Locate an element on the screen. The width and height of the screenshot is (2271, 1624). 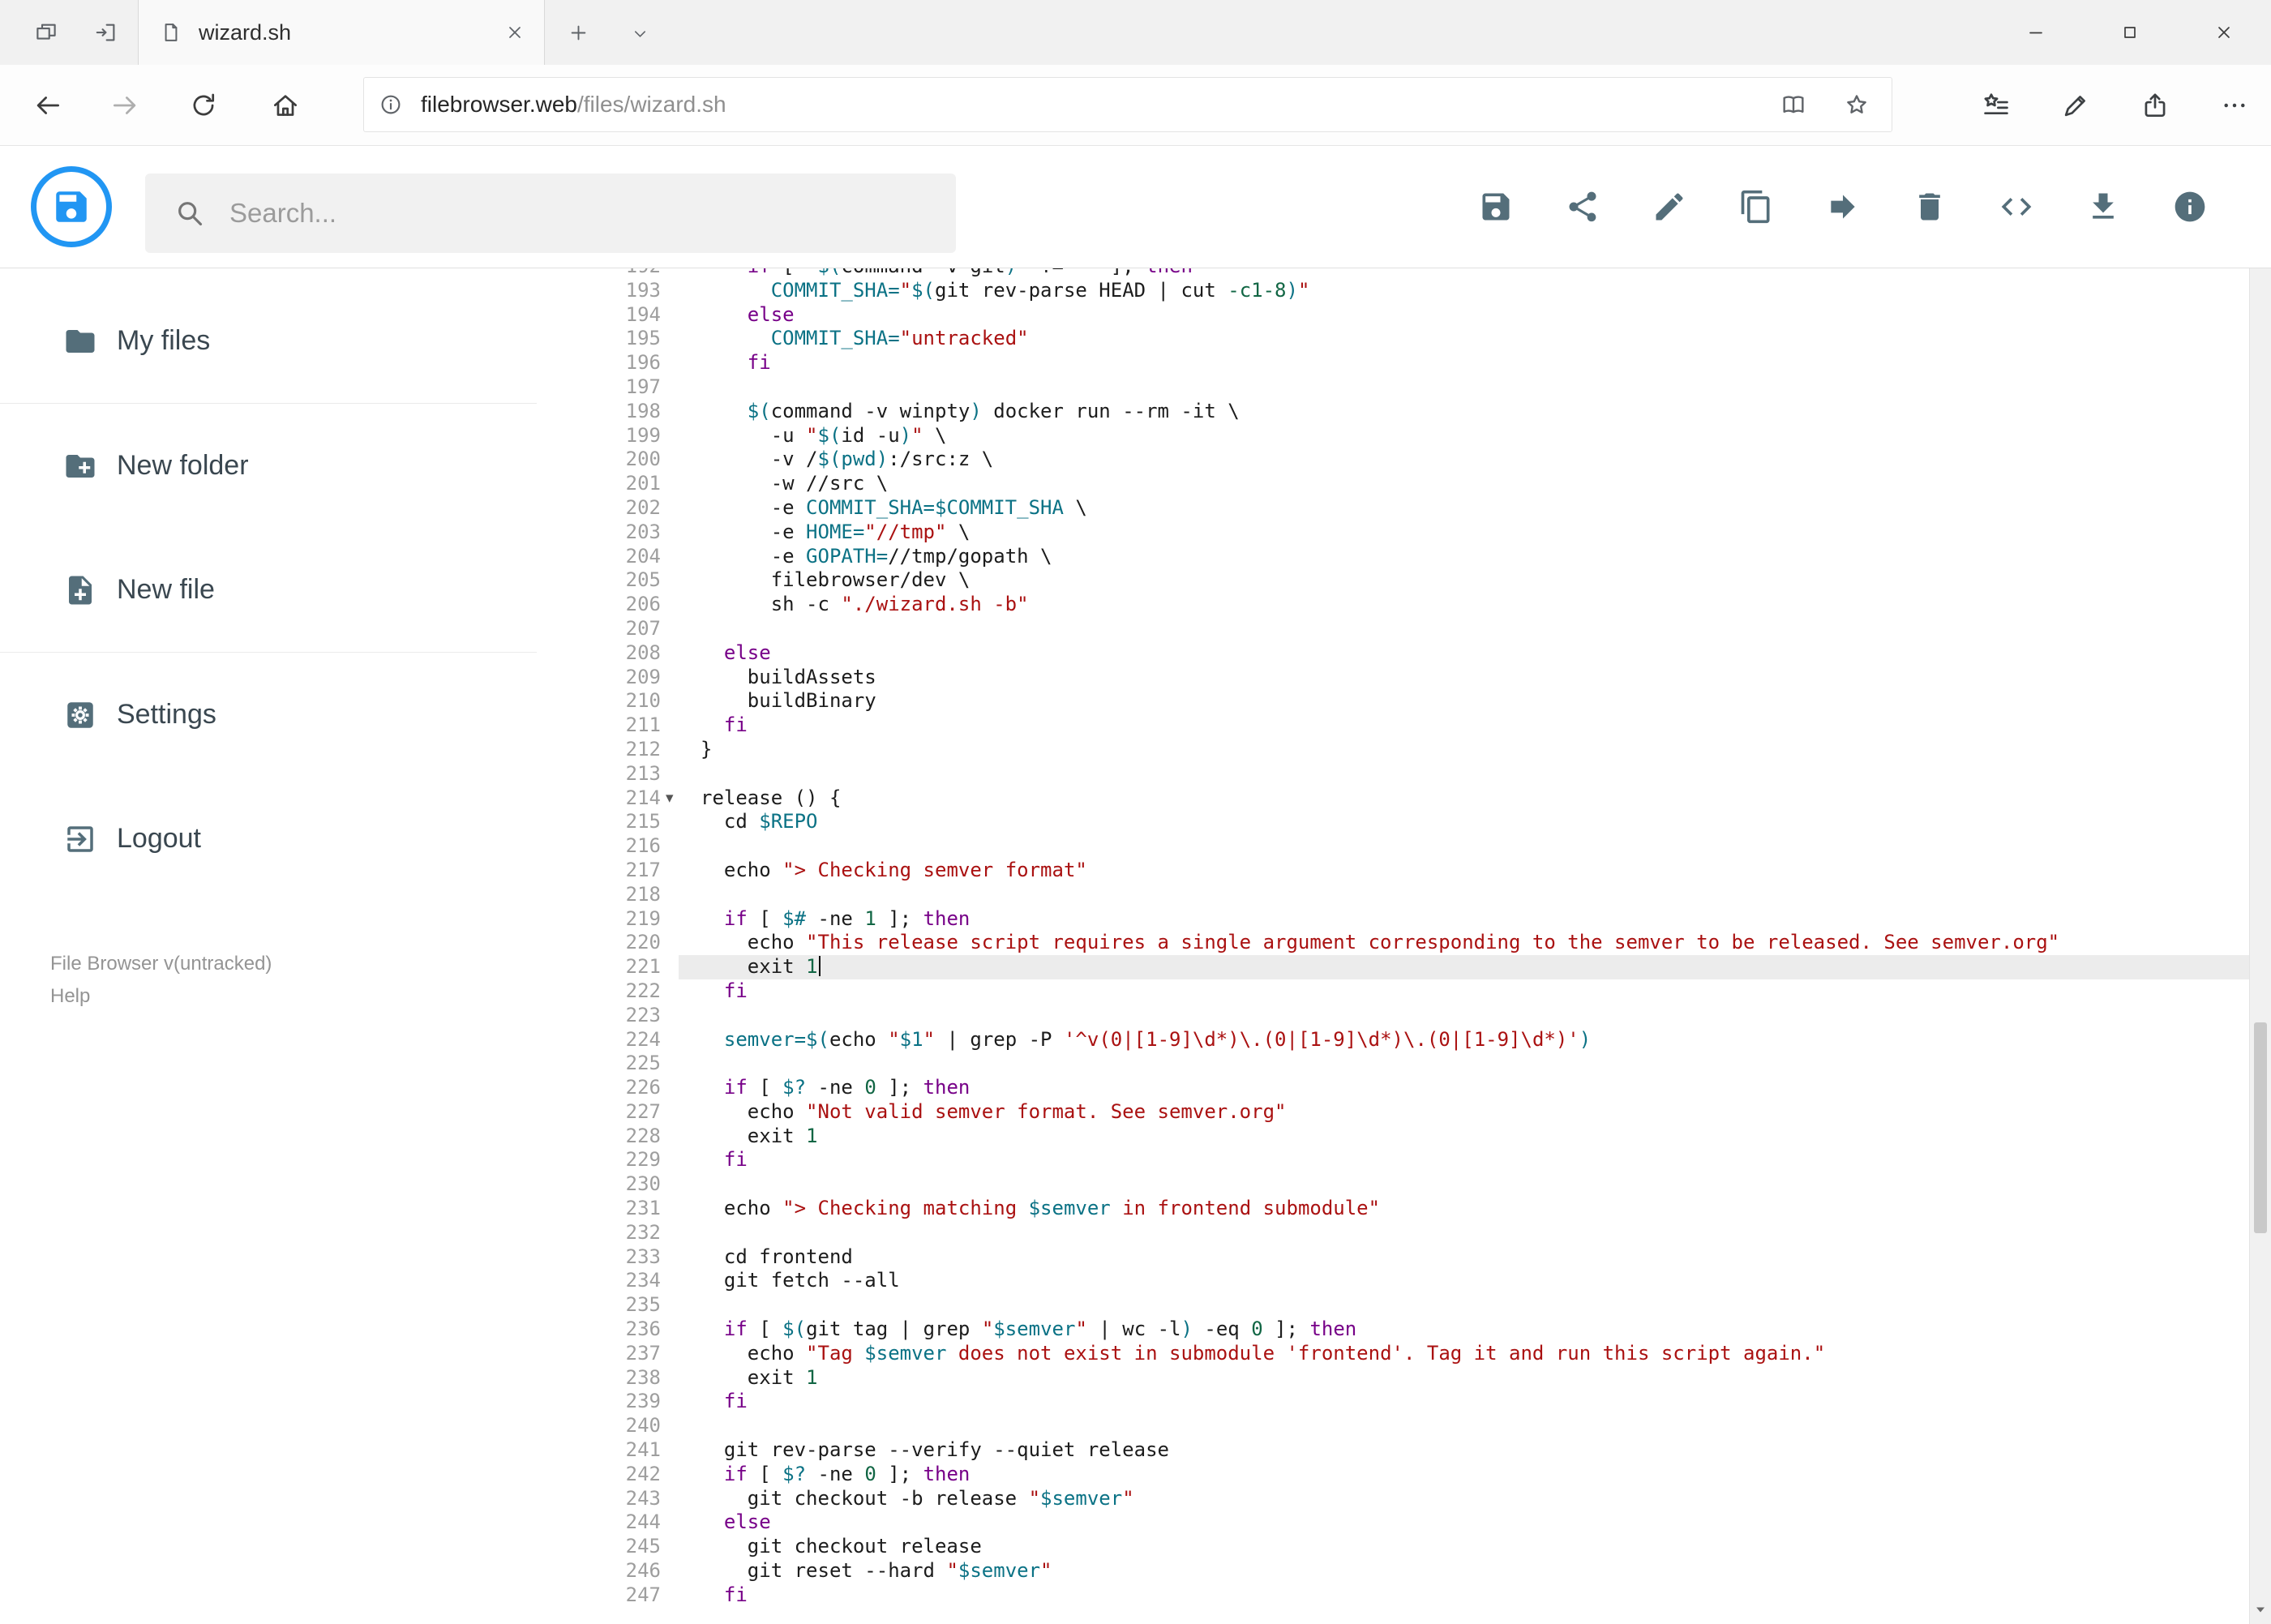
code-line-221: 221 exit 1 is located at coordinates (1425, 967).